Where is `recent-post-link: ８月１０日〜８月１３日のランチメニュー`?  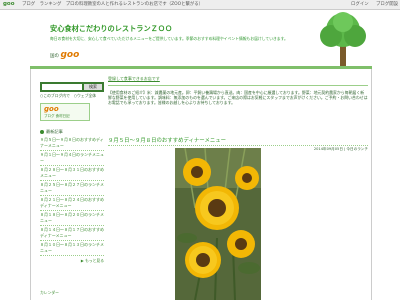 recent-post-link: ８月１０日〜８月１３日のランチメニュー is located at coordinates (72, 248).